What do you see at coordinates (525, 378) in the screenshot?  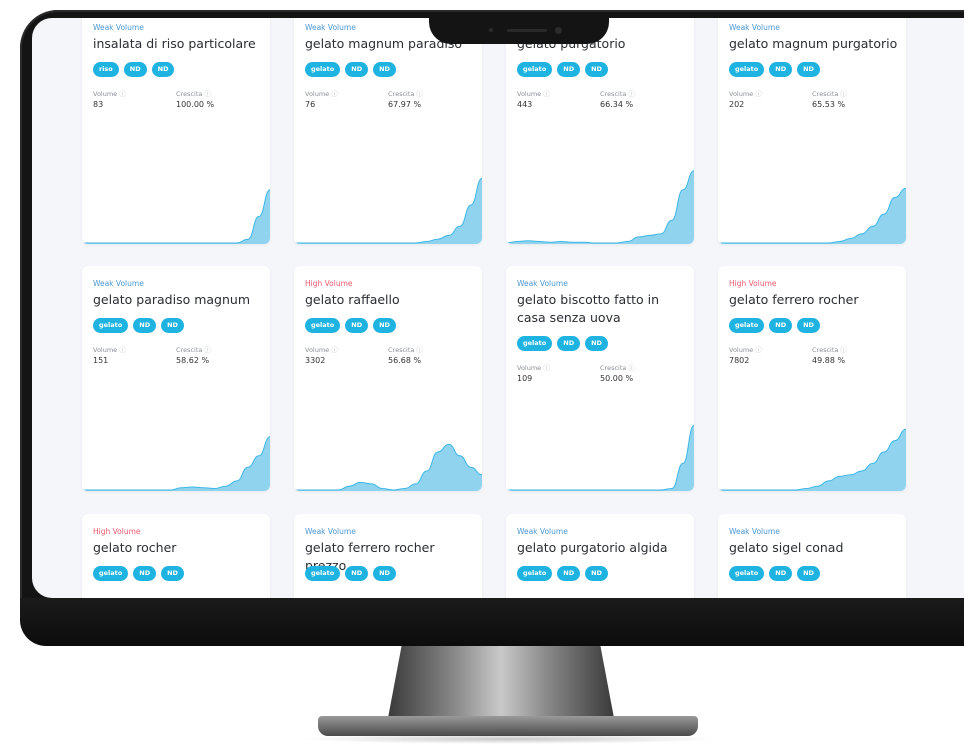 I see `volume-value: 109` at bounding box center [525, 378].